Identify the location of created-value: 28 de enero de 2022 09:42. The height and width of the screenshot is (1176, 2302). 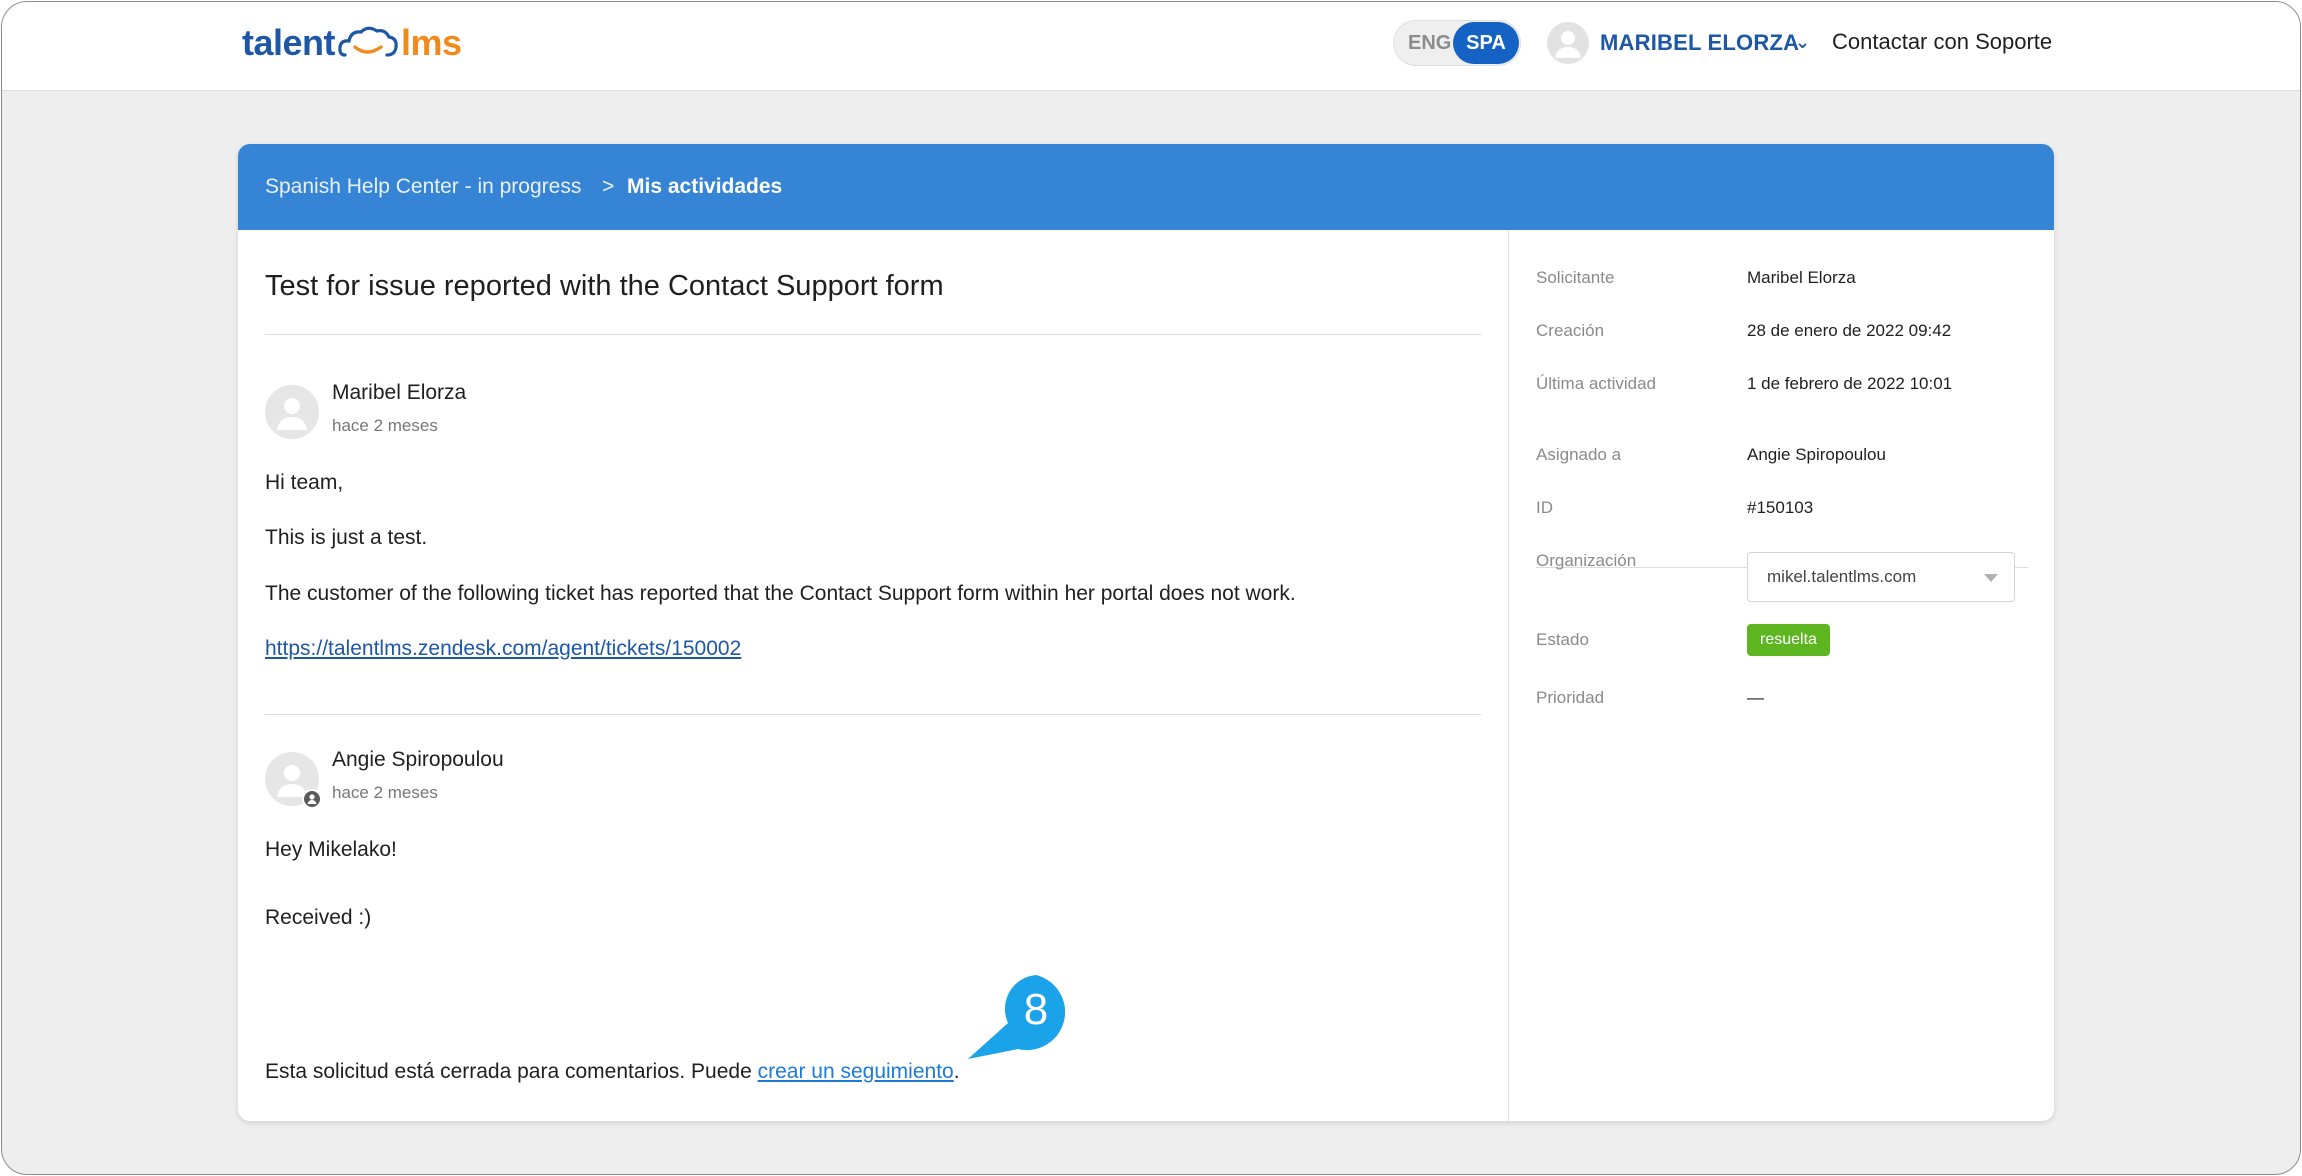
(1849, 330).